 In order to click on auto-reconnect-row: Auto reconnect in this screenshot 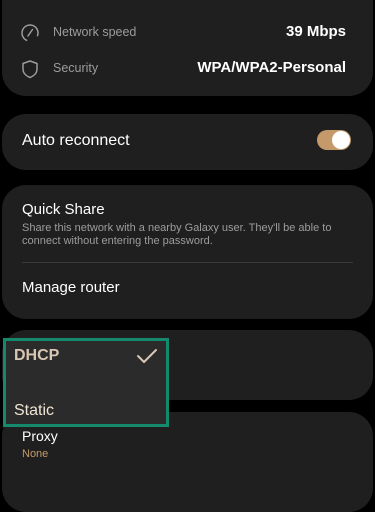, I will do `click(187, 142)`.